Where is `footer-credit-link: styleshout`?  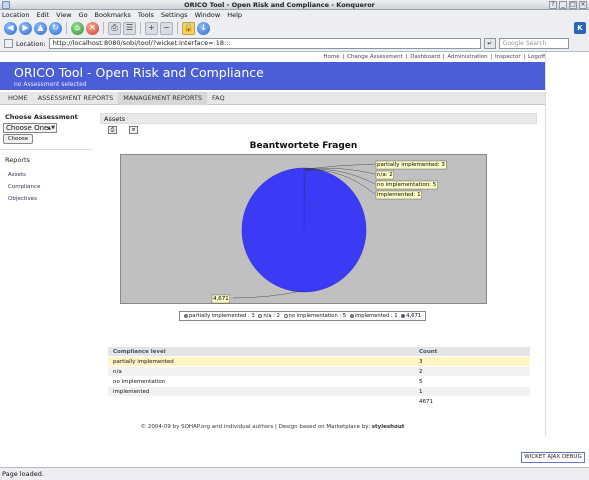 footer-credit-link: styleshout is located at coordinates (388, 427).